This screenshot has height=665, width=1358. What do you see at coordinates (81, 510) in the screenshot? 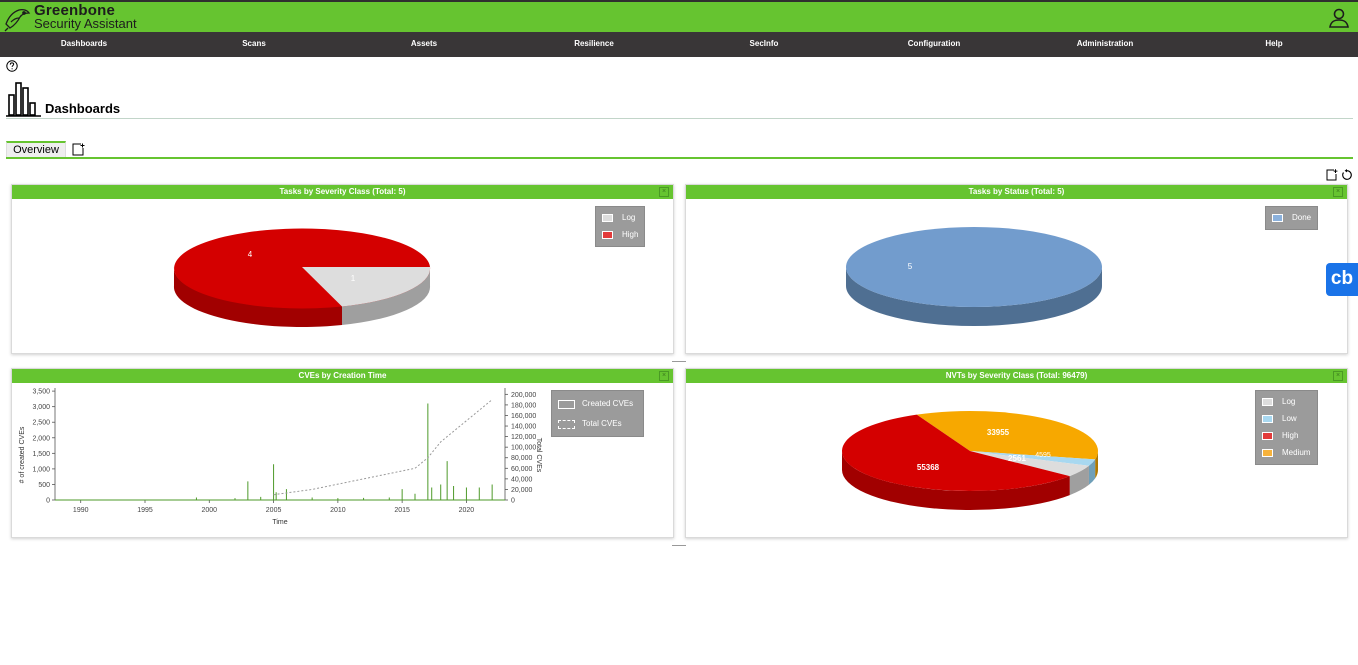
I see `x-tick-label: 1990` at bounding box center [81, 510].